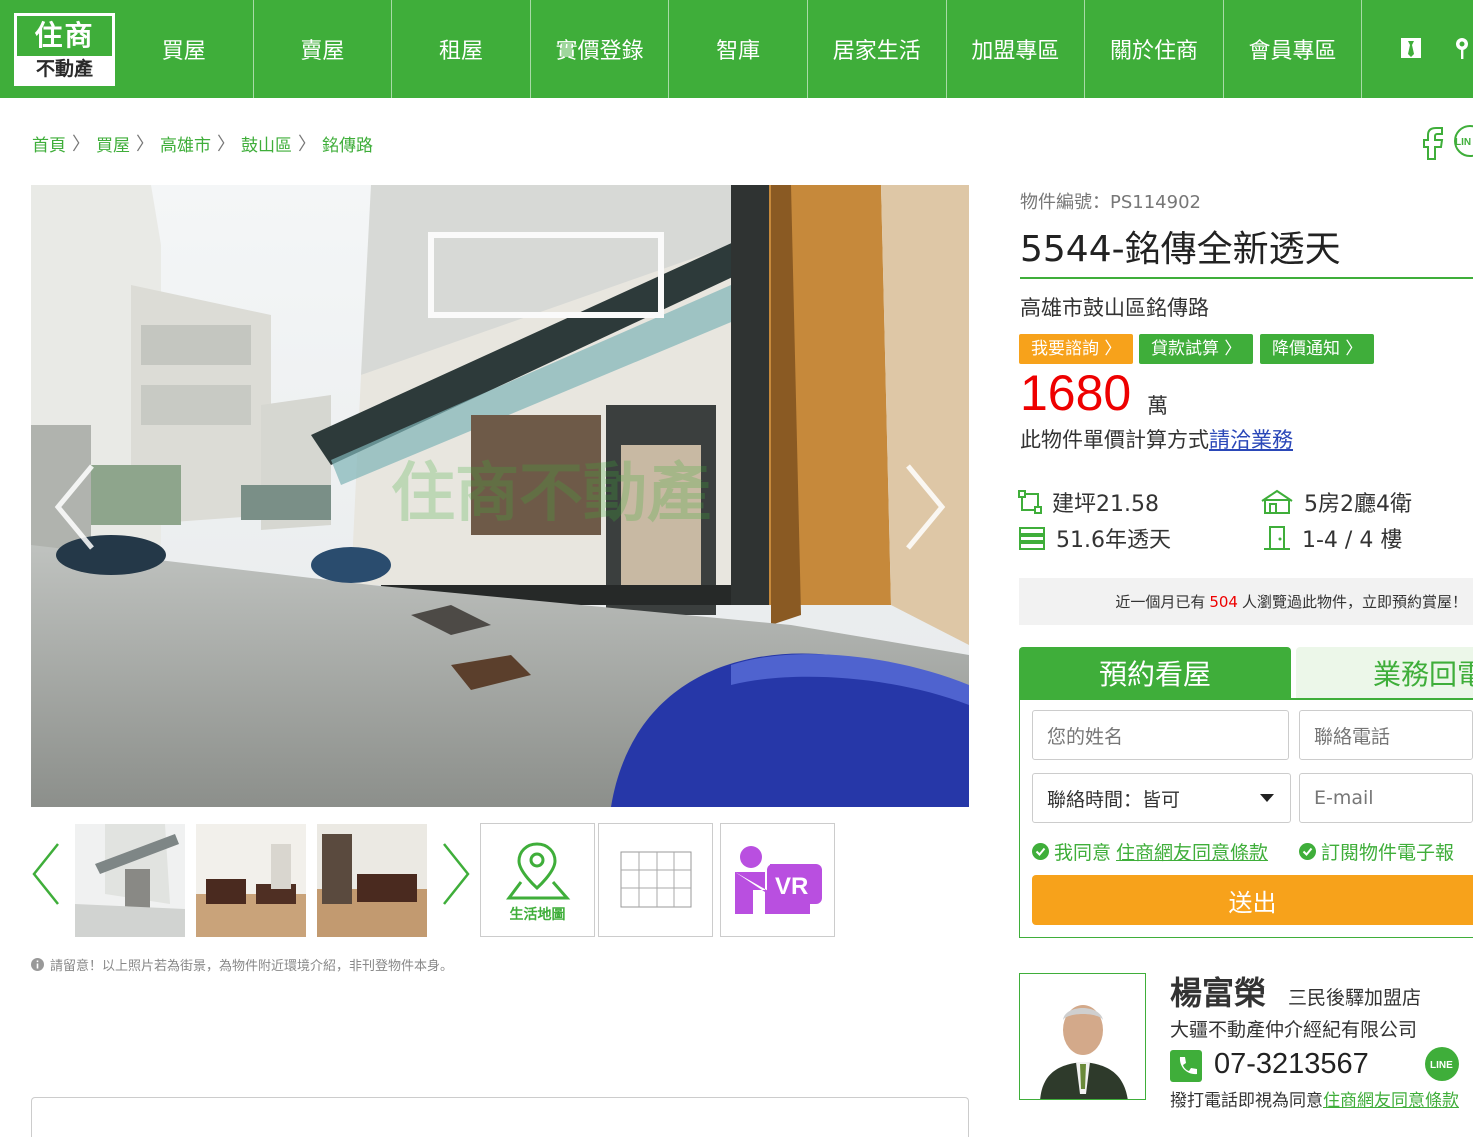 This screenshot has width=1473, height=1137. I want to click on price-alert-button: 降價通知 〉, so click(1317, 349).